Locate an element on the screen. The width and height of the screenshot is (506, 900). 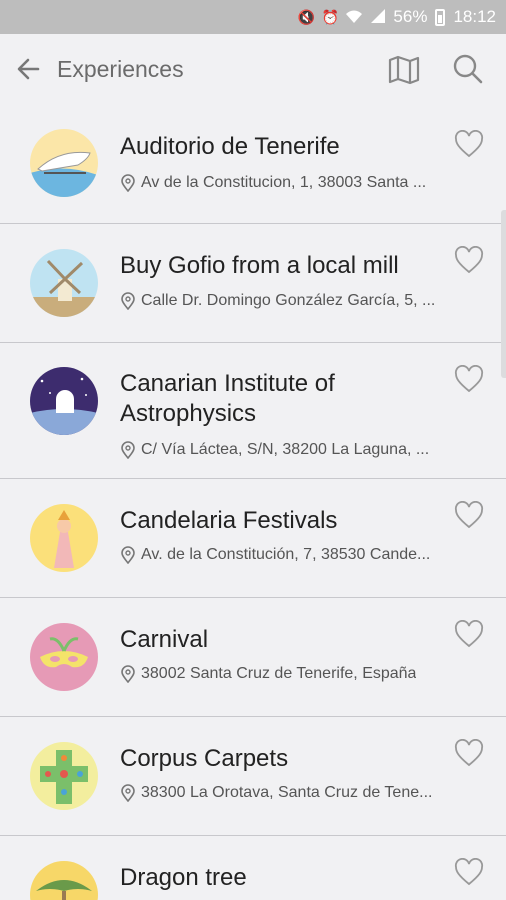
scrollbar-thumb is located at coordinates (503, 294).